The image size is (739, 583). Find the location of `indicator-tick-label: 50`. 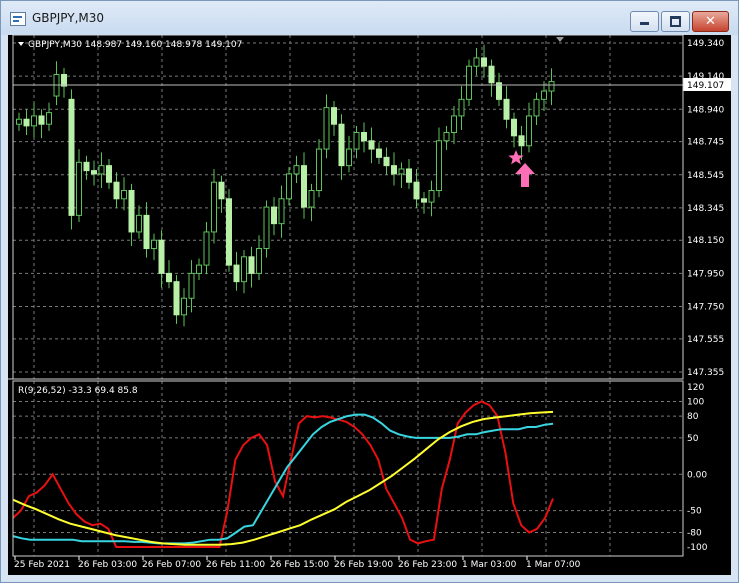

indicator-tick-label: 50 is located at coordinates (693, 439).